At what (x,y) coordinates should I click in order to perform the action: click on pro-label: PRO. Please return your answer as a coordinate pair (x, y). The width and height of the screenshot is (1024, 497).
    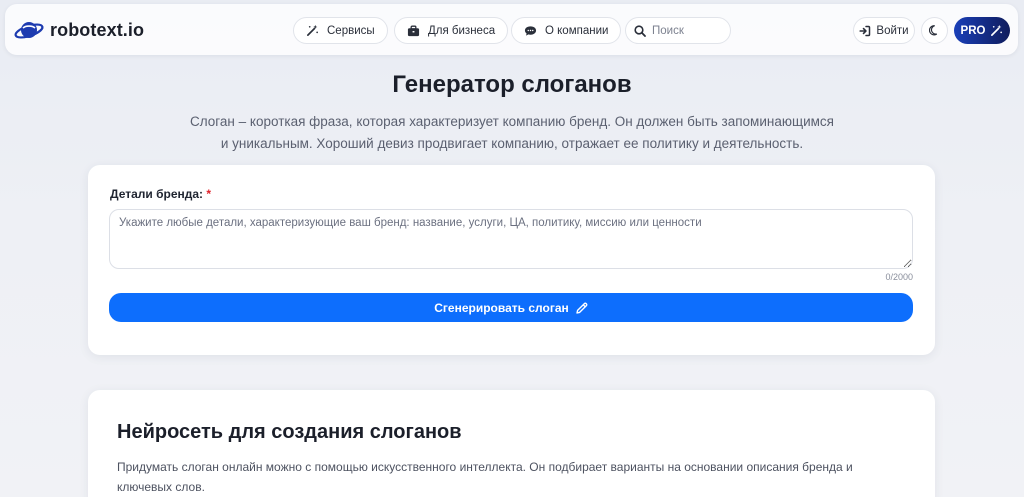
    Looking at the image, I should click on (973, 30).